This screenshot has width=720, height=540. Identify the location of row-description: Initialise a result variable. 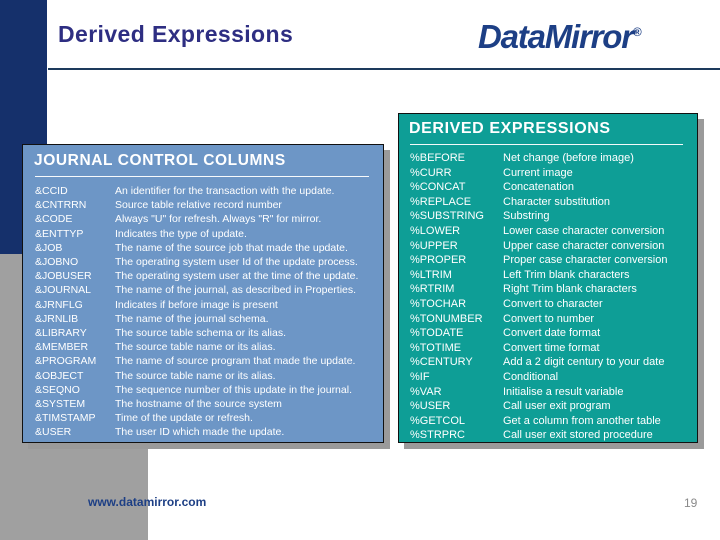
(563, 391).